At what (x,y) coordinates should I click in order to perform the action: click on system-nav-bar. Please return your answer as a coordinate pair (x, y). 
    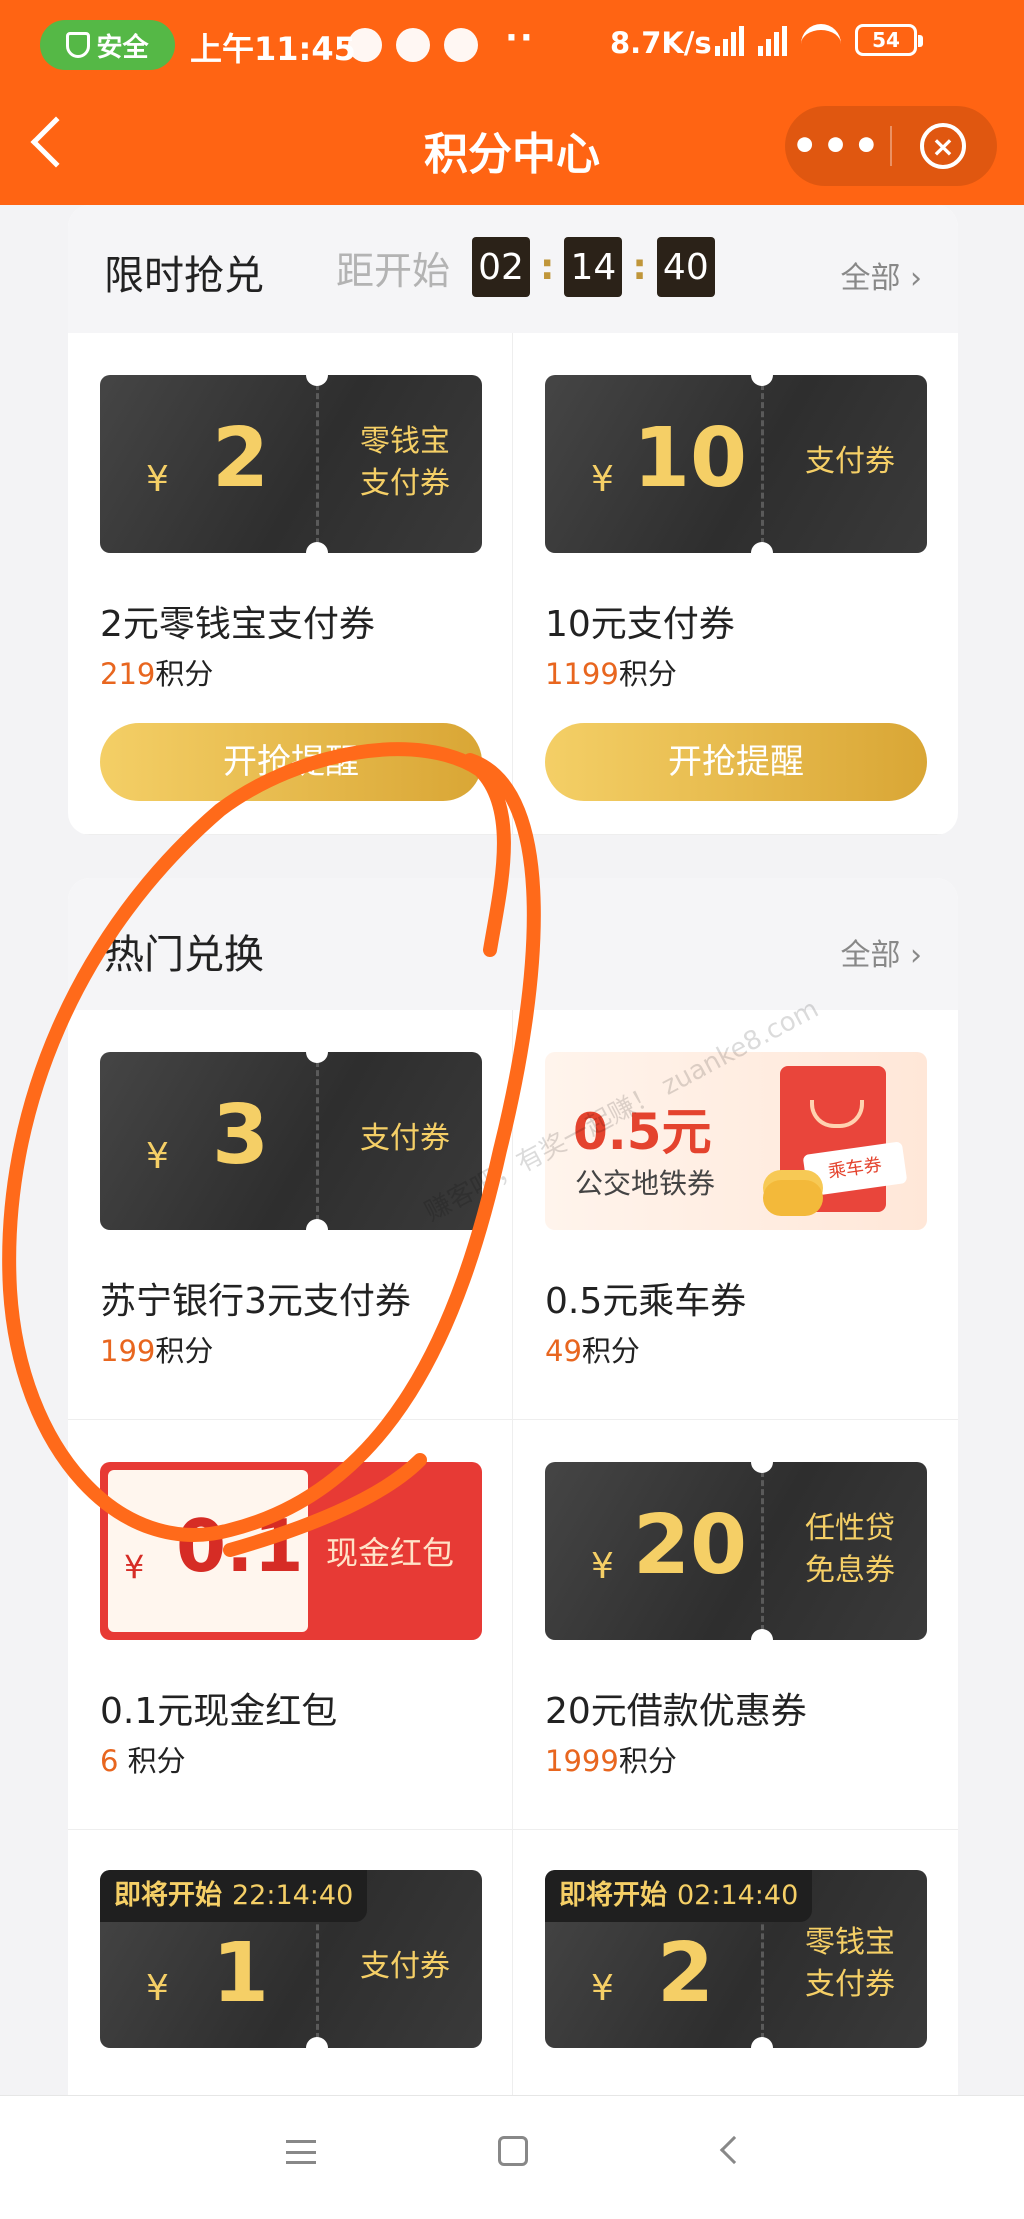
    Looking at the image, I should click on (512, 2157).